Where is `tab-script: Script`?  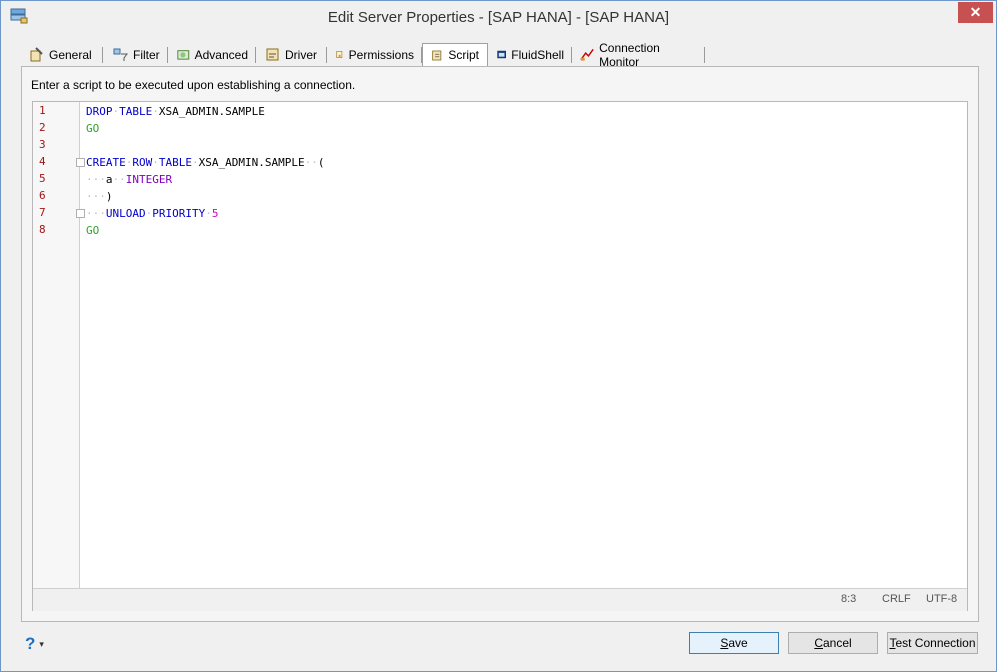 tab-script: Script is located at coordinates (455, 54).